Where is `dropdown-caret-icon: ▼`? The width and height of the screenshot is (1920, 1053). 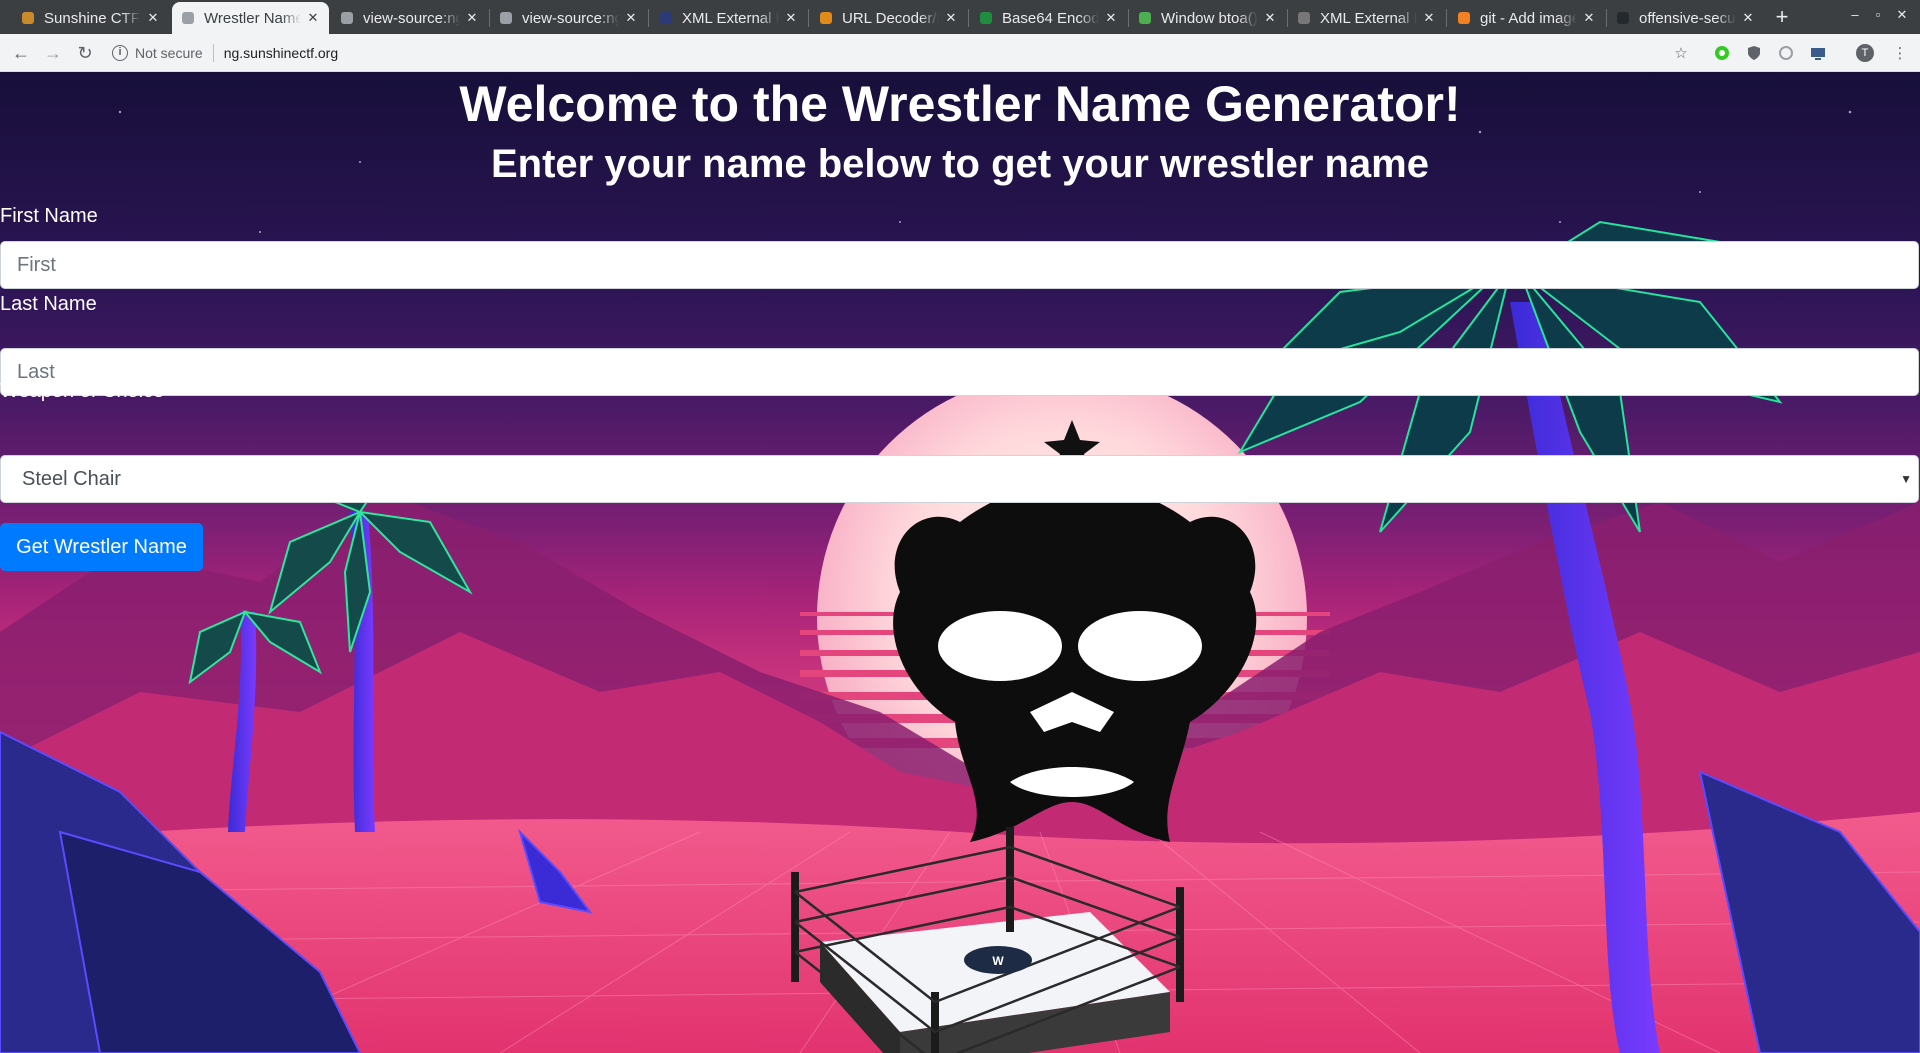 dropdown-caret-icon: ▼ is located at coordinates (1906, 479).